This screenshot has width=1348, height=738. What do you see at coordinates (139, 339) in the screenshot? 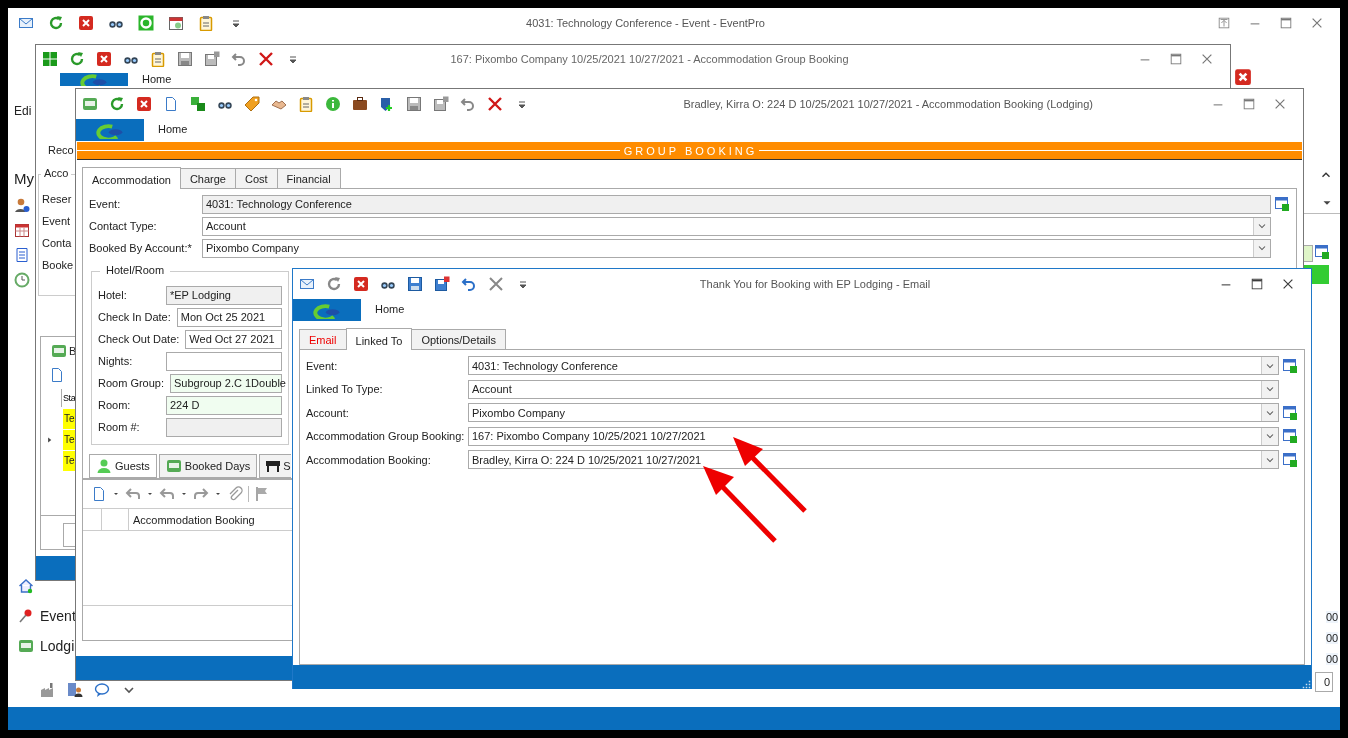
I see `field-label: Check Out Date:` at bounding box center [139, 339].